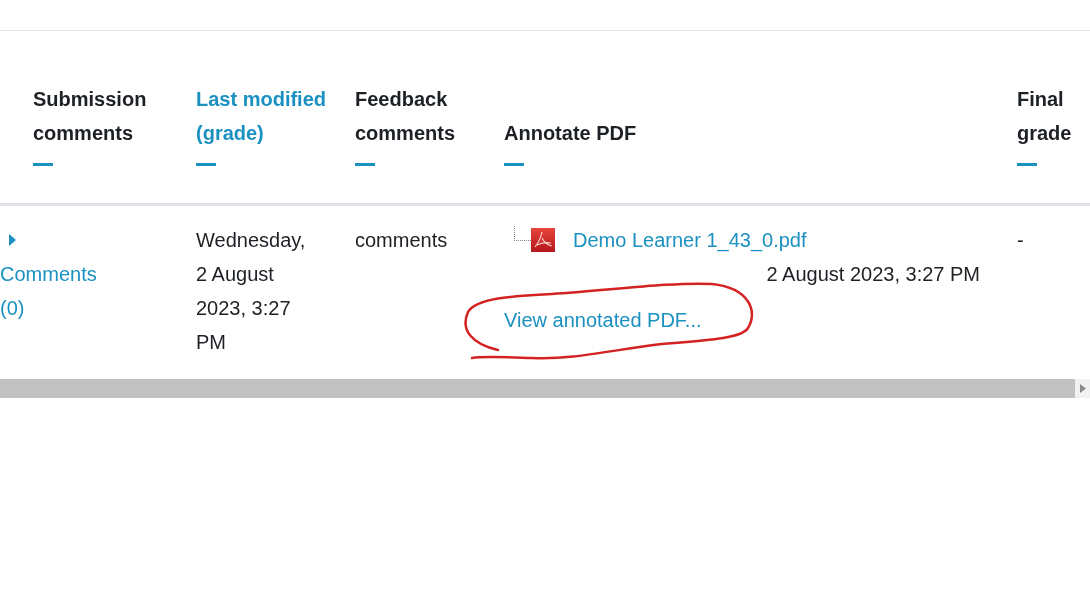  I want to click on column-header: Last modified (grade), so click(261, 116).